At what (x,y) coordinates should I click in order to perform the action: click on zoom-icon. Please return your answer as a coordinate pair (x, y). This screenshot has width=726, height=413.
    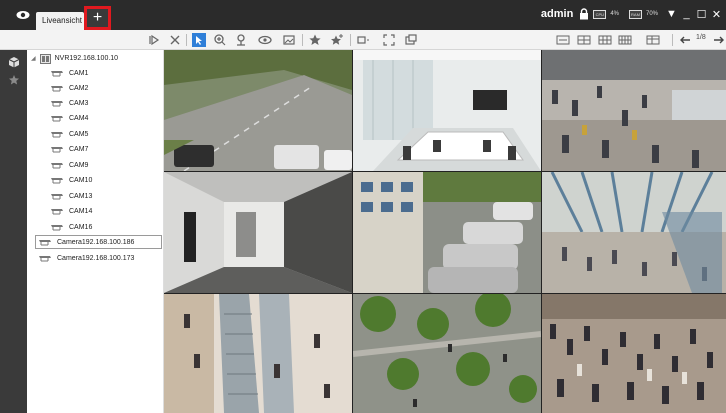
    Looking at the image, I should click on (220, 40).